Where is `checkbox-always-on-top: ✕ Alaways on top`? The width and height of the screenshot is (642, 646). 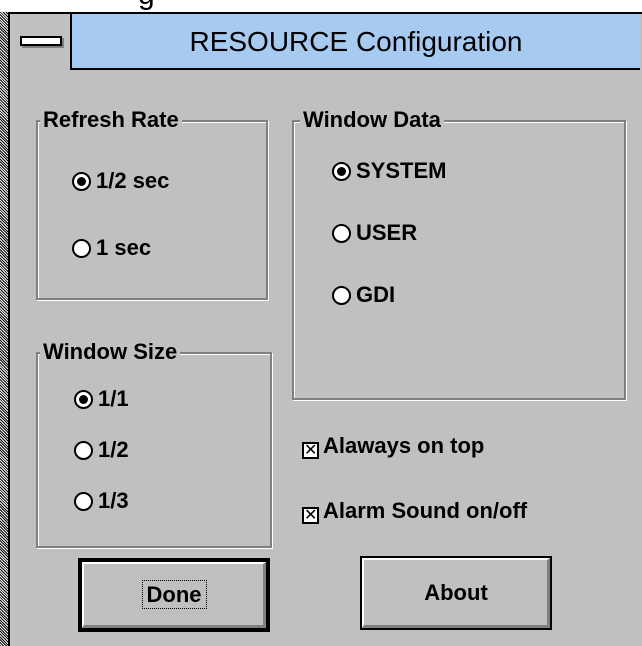 checkbox-always-on-top: ✕ Alaways on top is located at coordinates (393, 446).